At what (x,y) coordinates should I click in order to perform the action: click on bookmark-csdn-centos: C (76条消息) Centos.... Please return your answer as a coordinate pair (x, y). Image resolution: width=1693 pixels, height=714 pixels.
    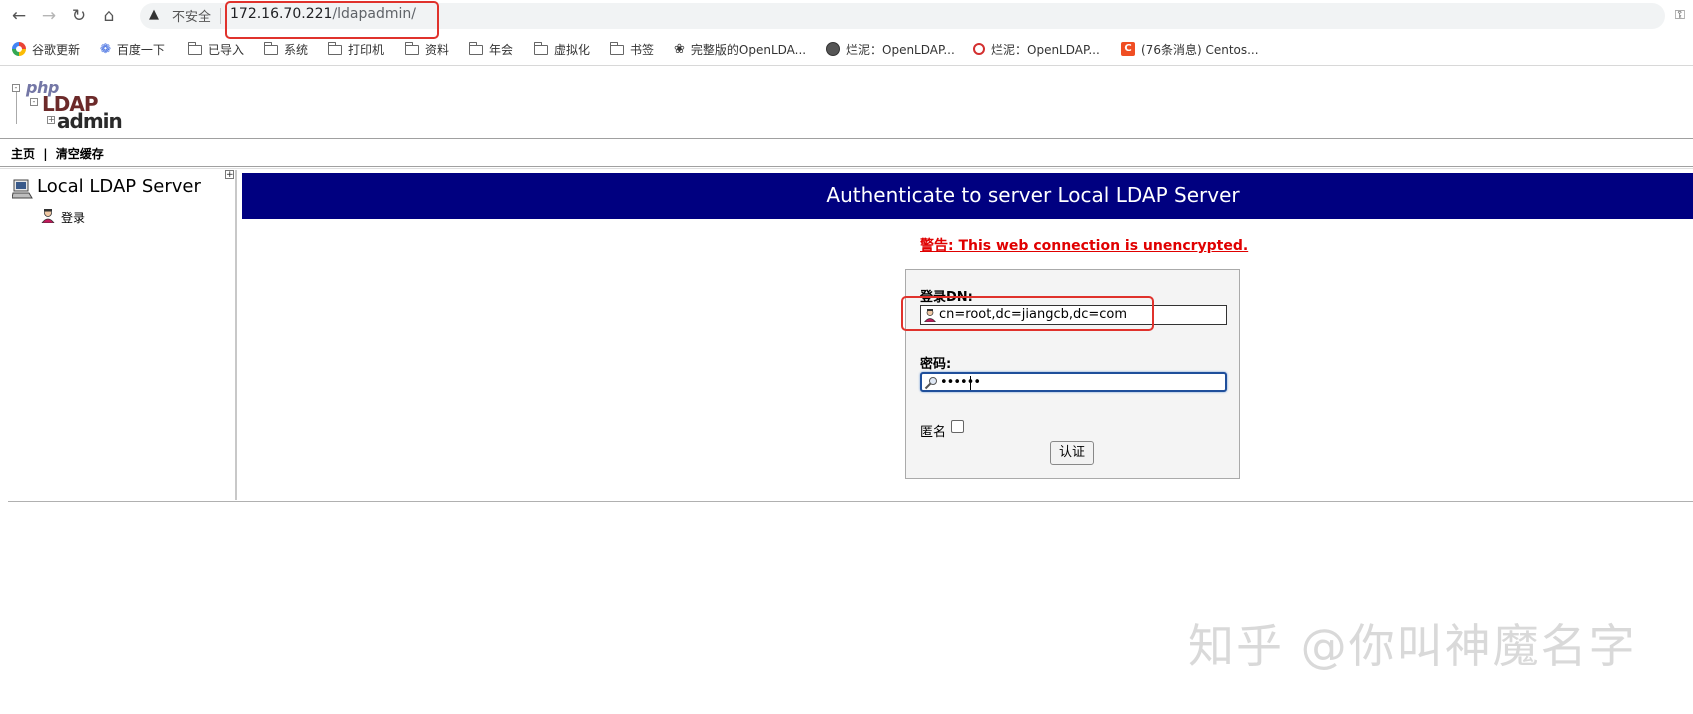
    Looking at the image, I should click on (1190, 49).